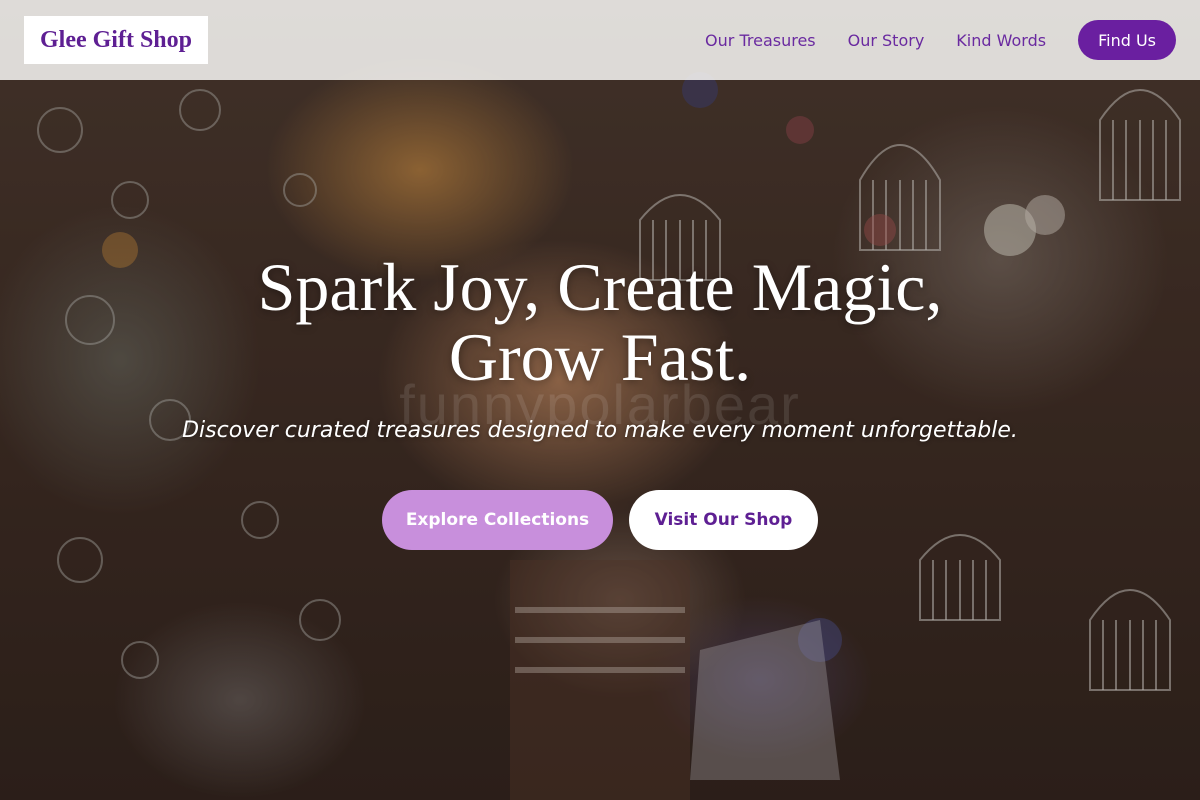 Image resolution: width=1200 pixels, height=800 pixels. I want to click on explore-collections-button: Explore Collections, so click(497, 520).